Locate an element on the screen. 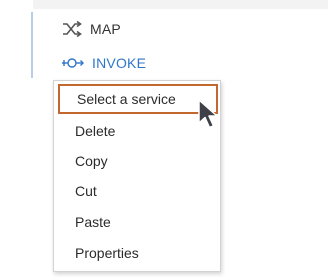 This screenshot has height=278, width=328. mouse-cursor-icon is located at coordinates (208, 114).